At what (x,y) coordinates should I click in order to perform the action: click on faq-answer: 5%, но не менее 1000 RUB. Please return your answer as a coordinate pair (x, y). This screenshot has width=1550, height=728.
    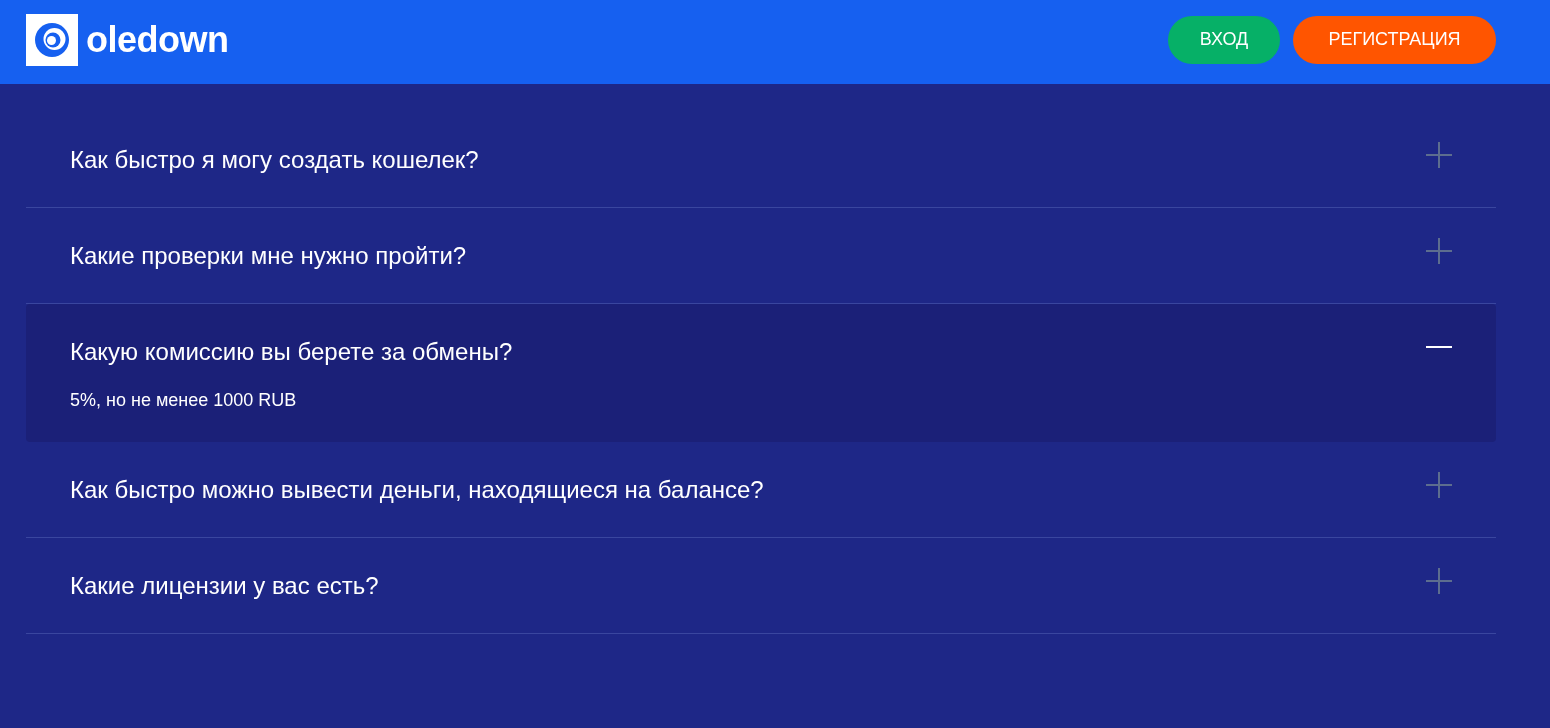
    Looking at the image, I should click on (184, 400).